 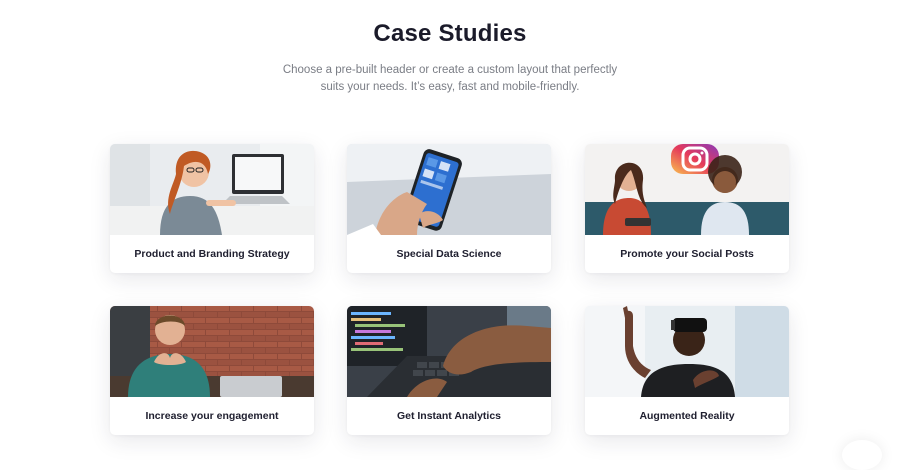 What do you see at coordinates (687, 351) in the screenshot?
I see `card-image-vr-headset` at bounding box center [687, 351].